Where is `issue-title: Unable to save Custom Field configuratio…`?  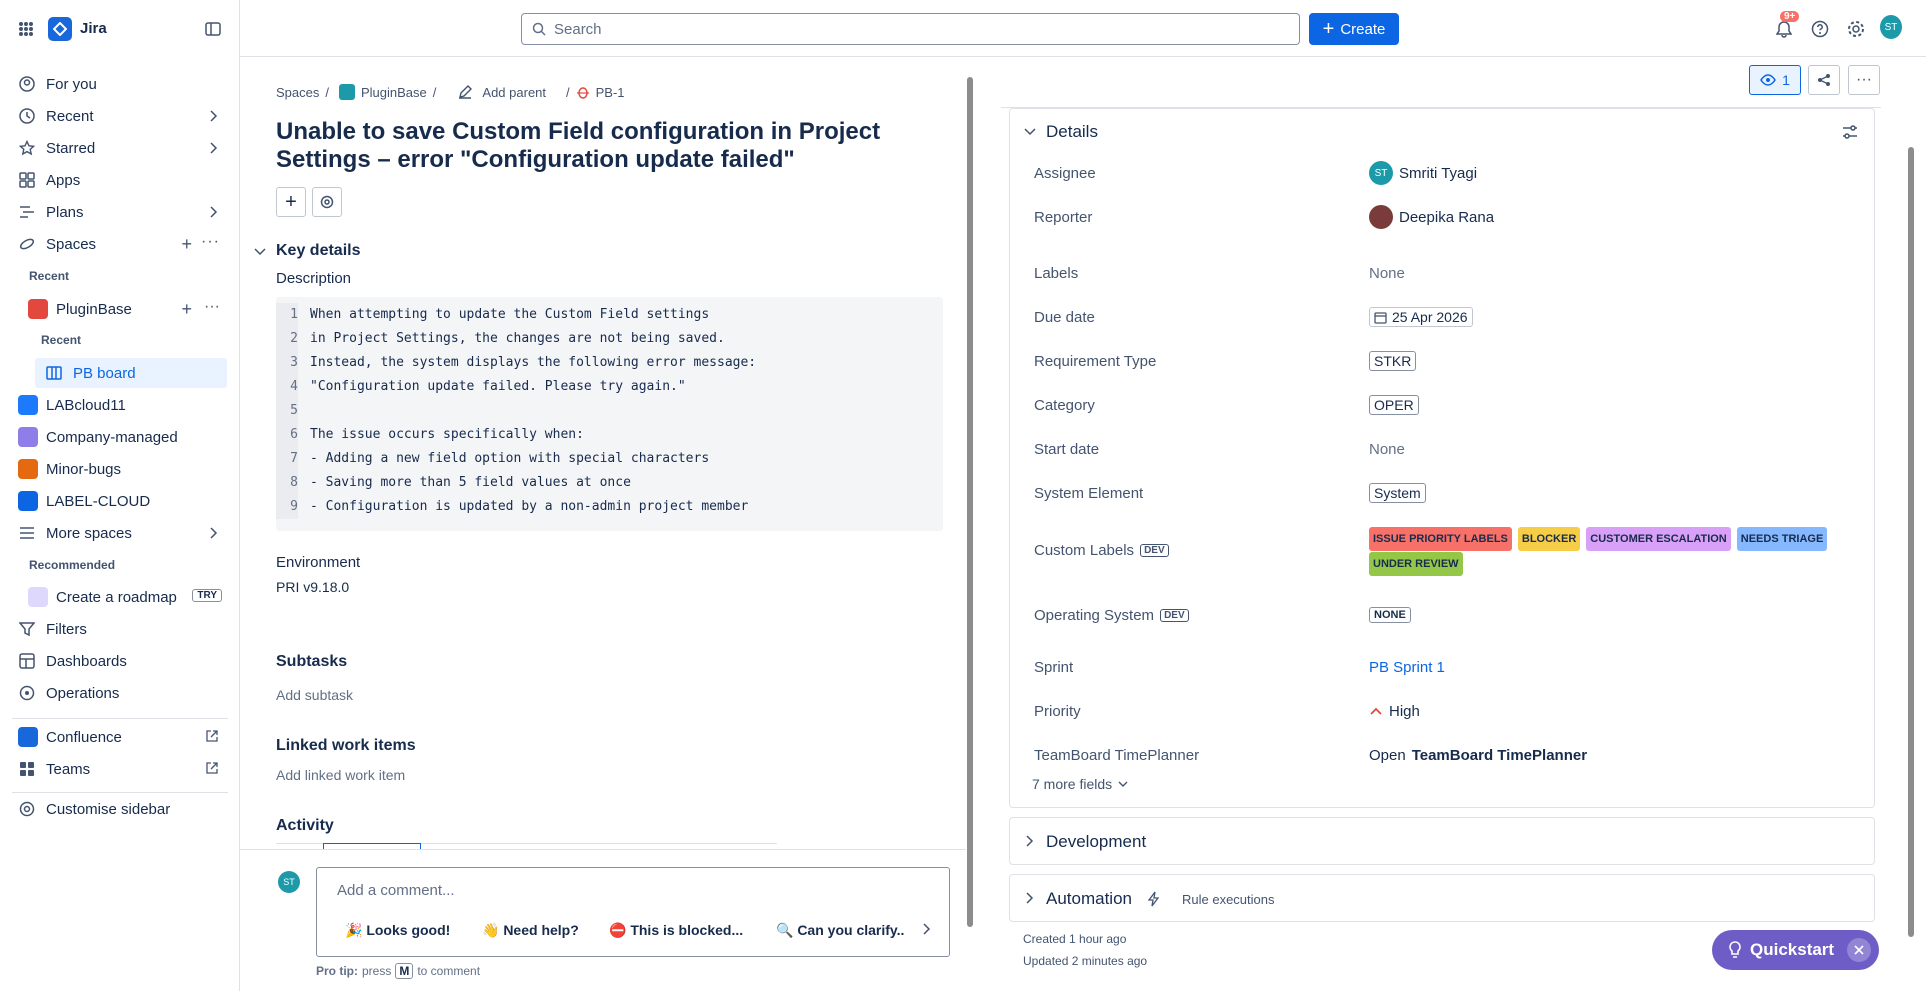
issue-title: Unable to save Custom Field configuratio… is located at coordinates (596, 146).